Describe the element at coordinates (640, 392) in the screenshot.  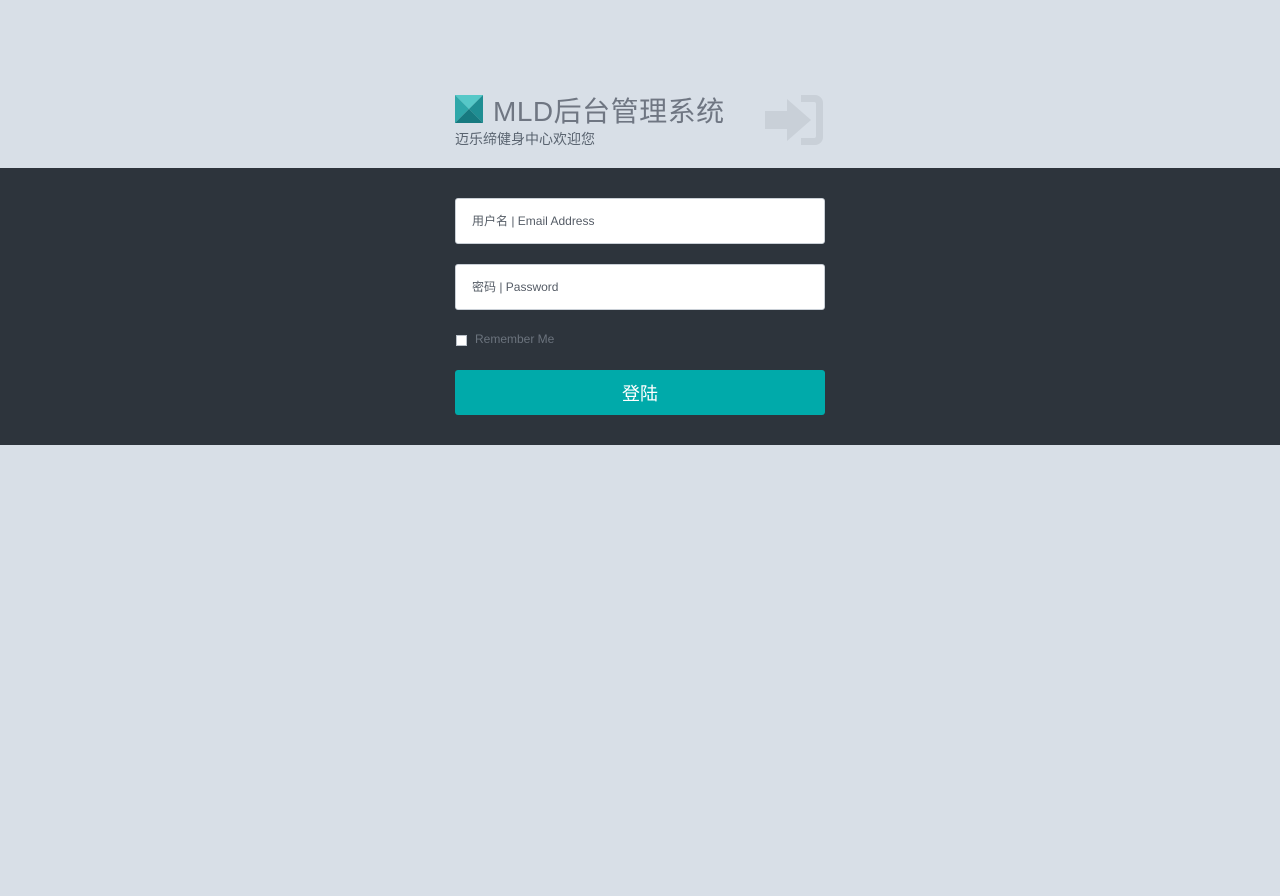
I see `login-button: 登陆` at that location.